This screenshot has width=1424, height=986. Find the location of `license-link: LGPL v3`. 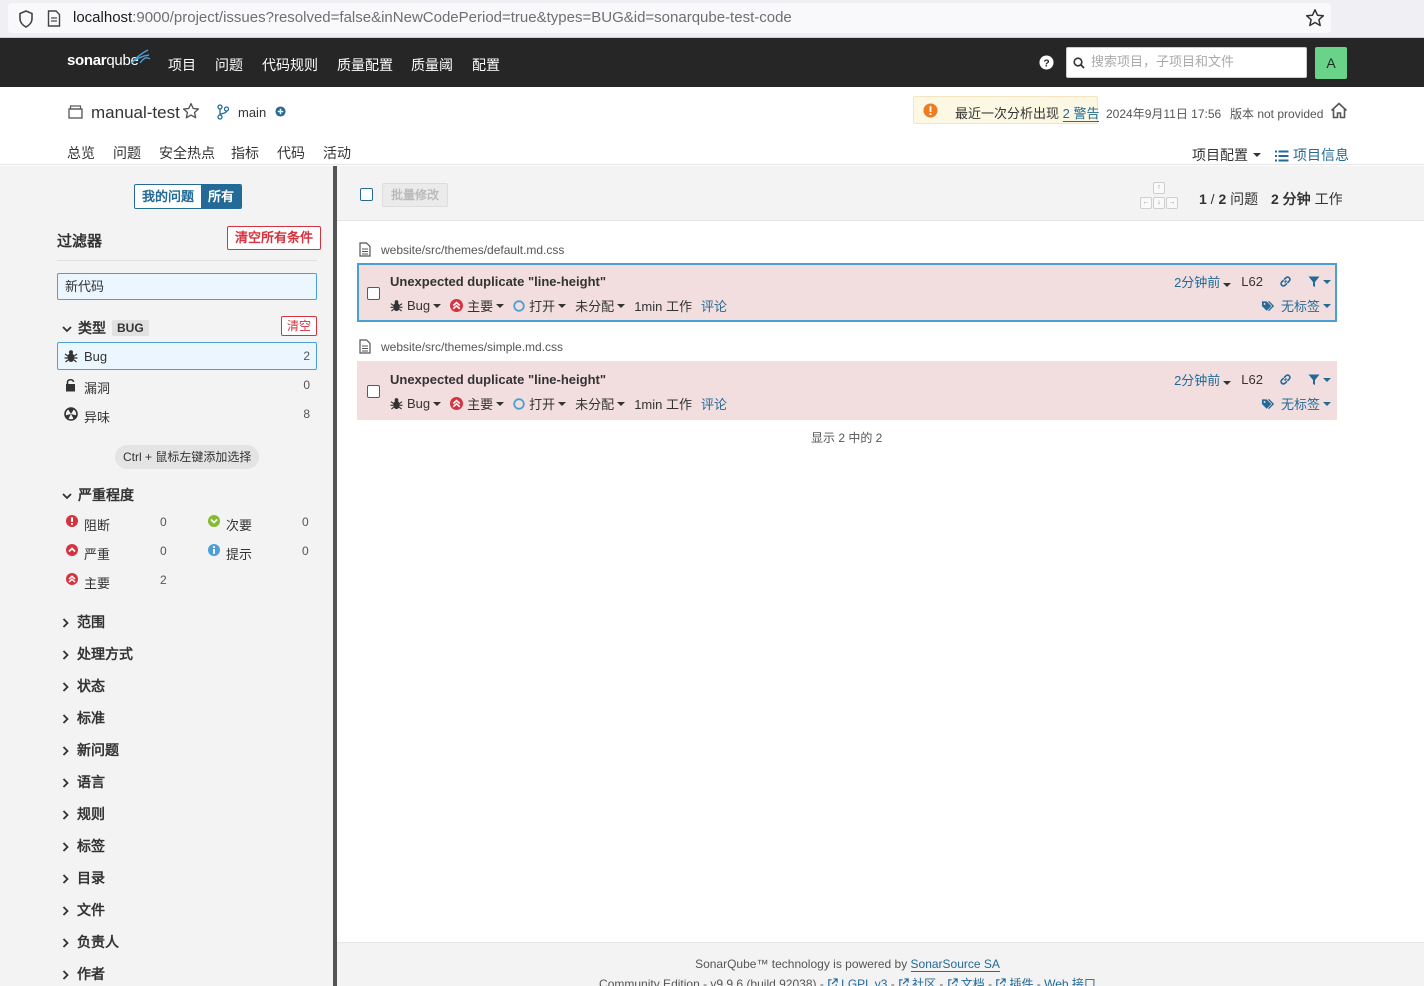

license-link: LGPL v3 is located at coordinates (857, 981).